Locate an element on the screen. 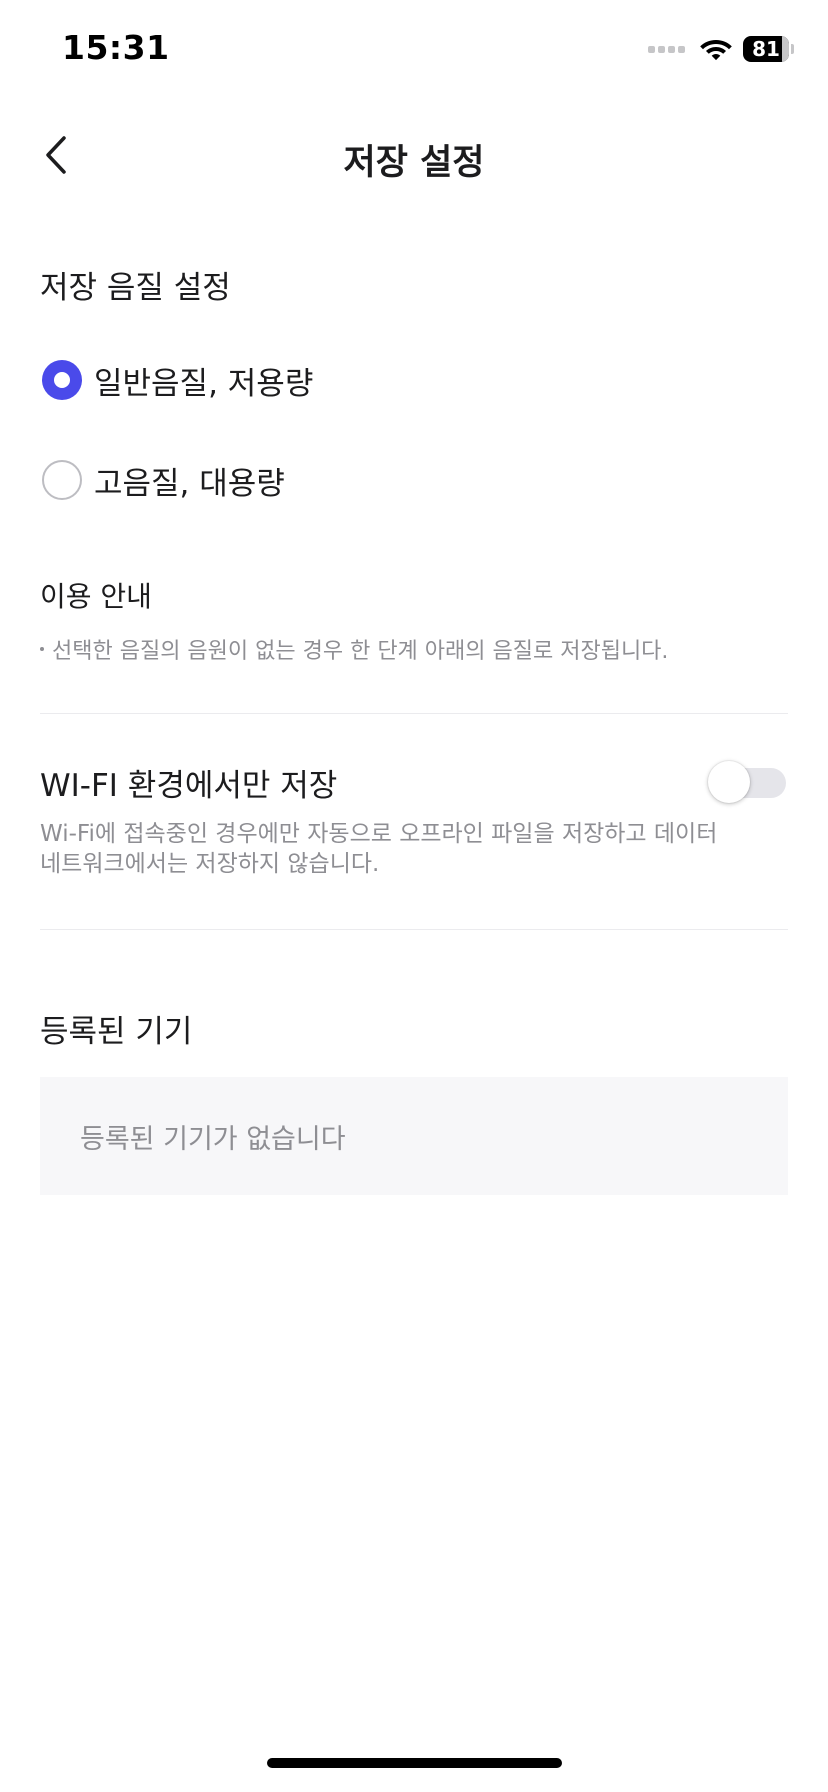 This screenshot has height=1792, width=828. page-title: 저장 설정 is located at coordinates (414, 163).